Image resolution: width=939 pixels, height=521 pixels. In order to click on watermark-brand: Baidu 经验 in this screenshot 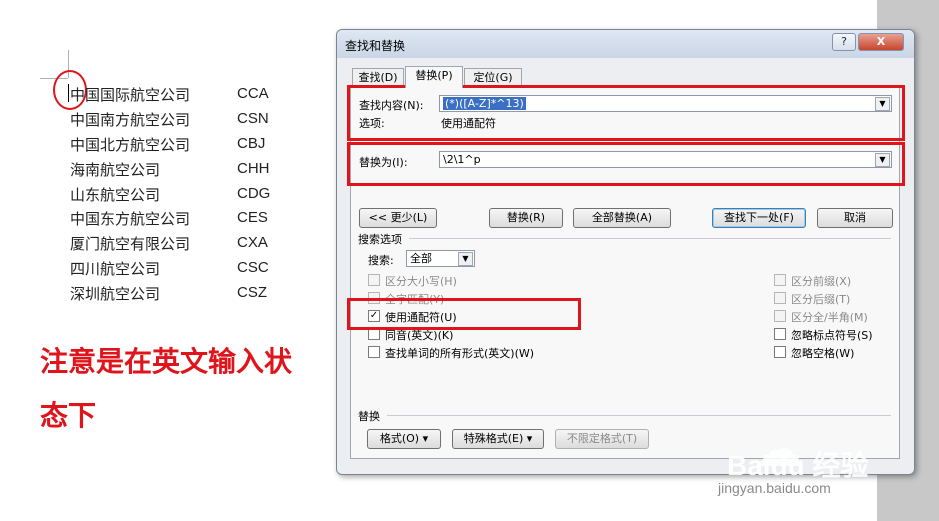, I will do `click(798, 465)`.